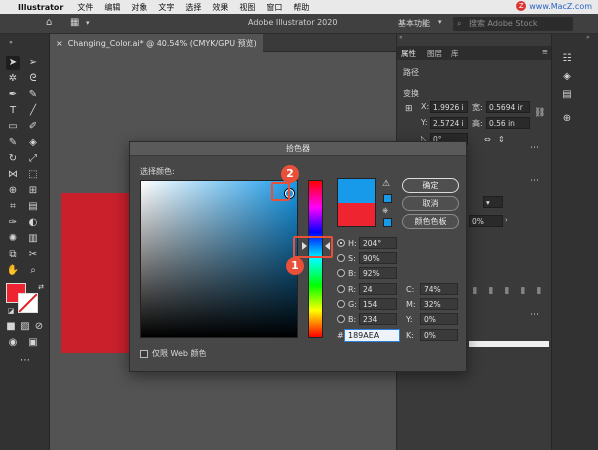 The height and width of the screenshot is (450, 598). I want to click on swap-fill-stroke-icon: ⇄, so click(41, 287).